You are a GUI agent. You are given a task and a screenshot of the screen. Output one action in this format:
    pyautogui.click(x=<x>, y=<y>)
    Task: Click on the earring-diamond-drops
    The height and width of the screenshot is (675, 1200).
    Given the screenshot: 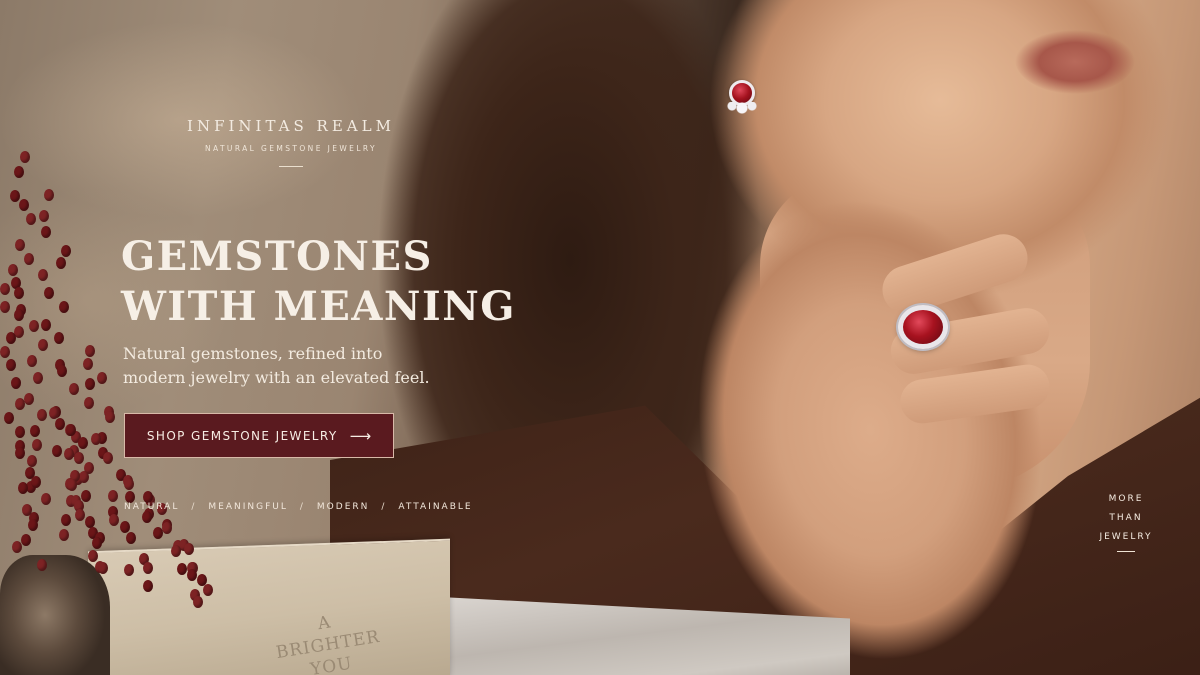 What is the action you would take?
    pyautogui.click(x=742, y=110)
    